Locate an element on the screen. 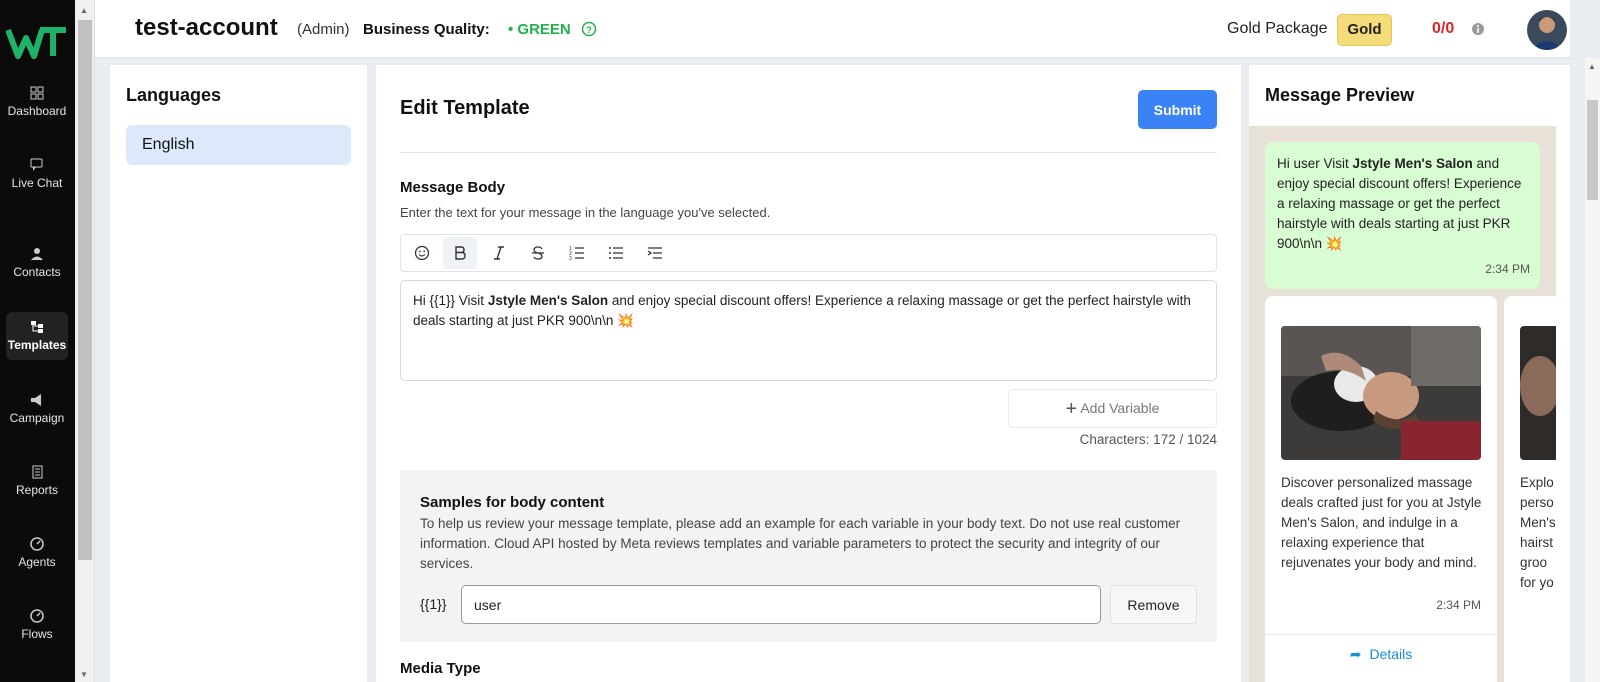 The width and height of the screenshot is (1600, 682). bold-icon is located at coordinates (460, 253).